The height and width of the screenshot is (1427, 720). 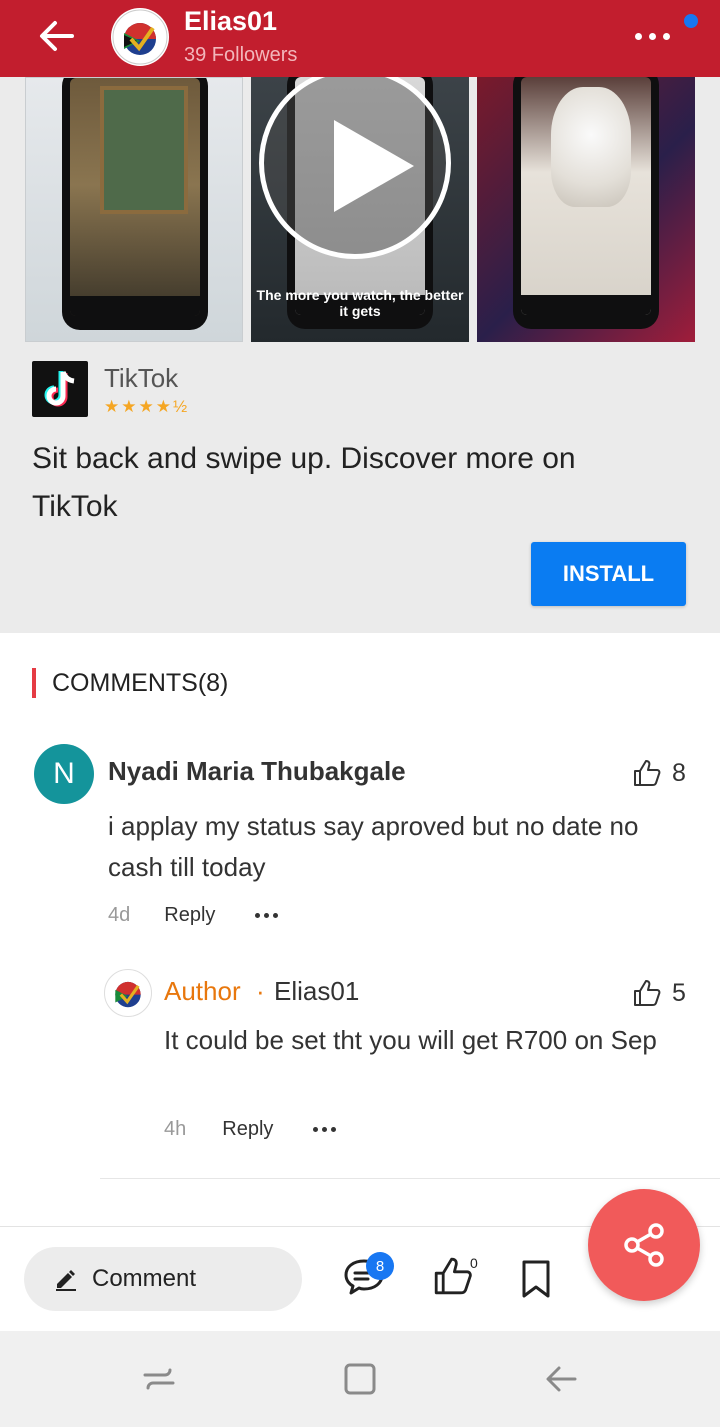 What do you see at coordinates (130, 683) in the screenshot?
I see `comments-heading: COMMENTS(8)` at bounding box center [130, 683].